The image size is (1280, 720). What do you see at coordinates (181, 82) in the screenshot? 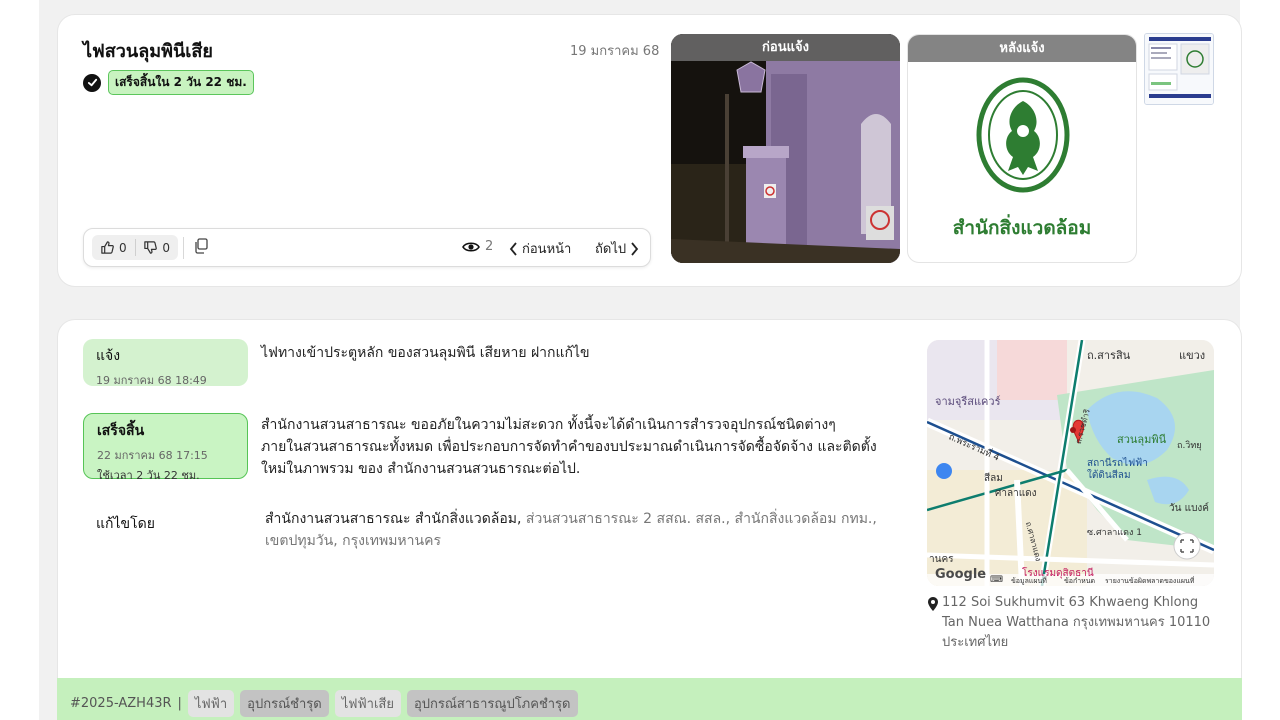
I see `status-badge: เสร็จสิ้นใน 2 วัน 22 ชม.` at bounding box center [181, 82].